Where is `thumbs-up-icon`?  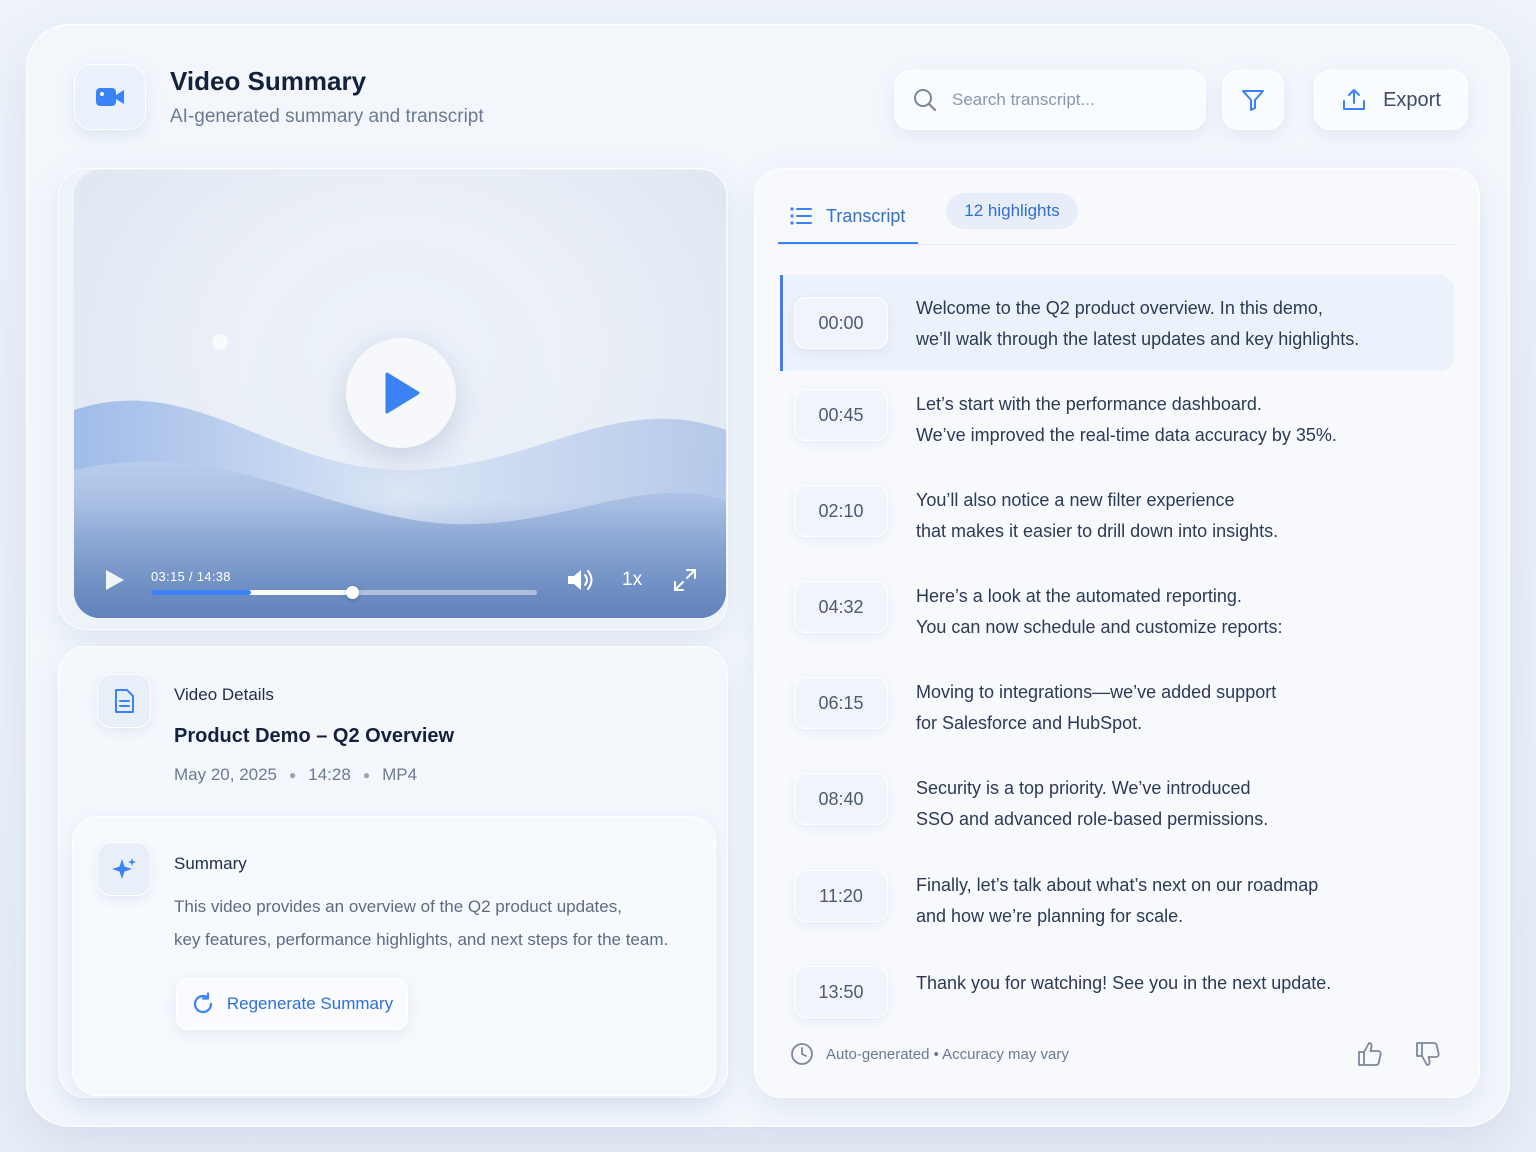 thumbs-up-icon is located at coordinates (1370, 1054).